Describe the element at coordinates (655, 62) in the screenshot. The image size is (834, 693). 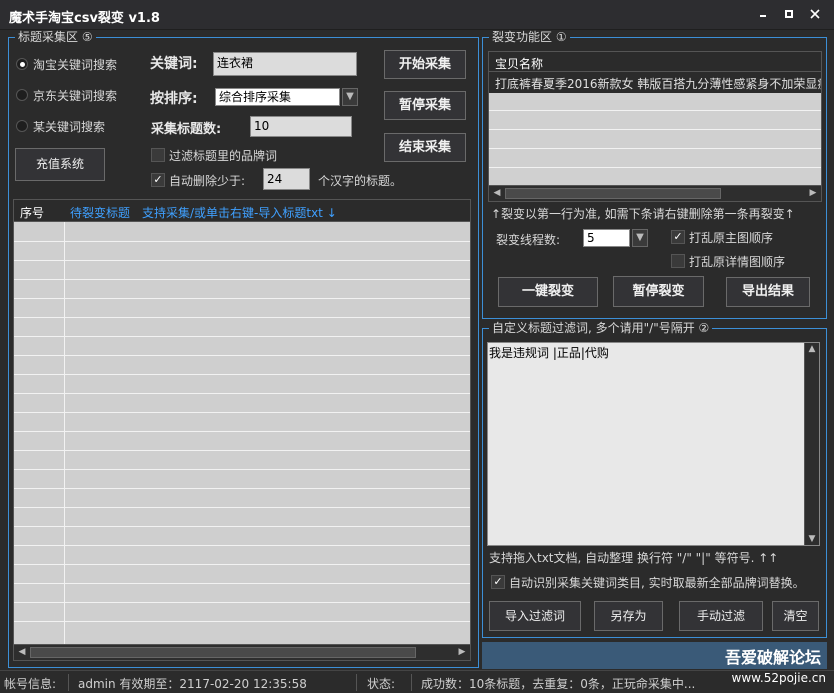
I see `product-table-header: 宝贝名称` at that location.